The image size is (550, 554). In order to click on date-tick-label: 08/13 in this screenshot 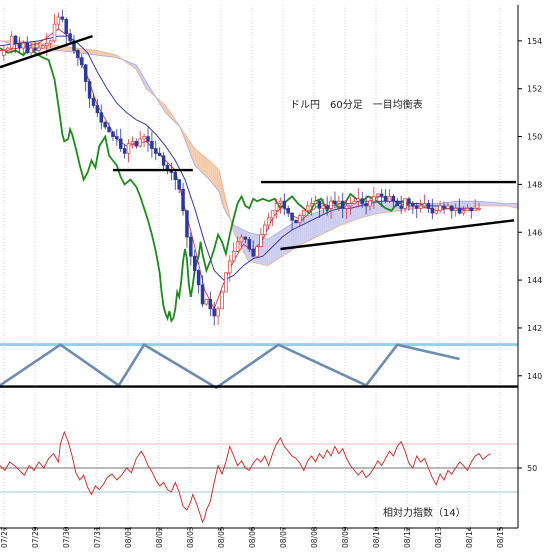, I will do `click(438, 537)`.